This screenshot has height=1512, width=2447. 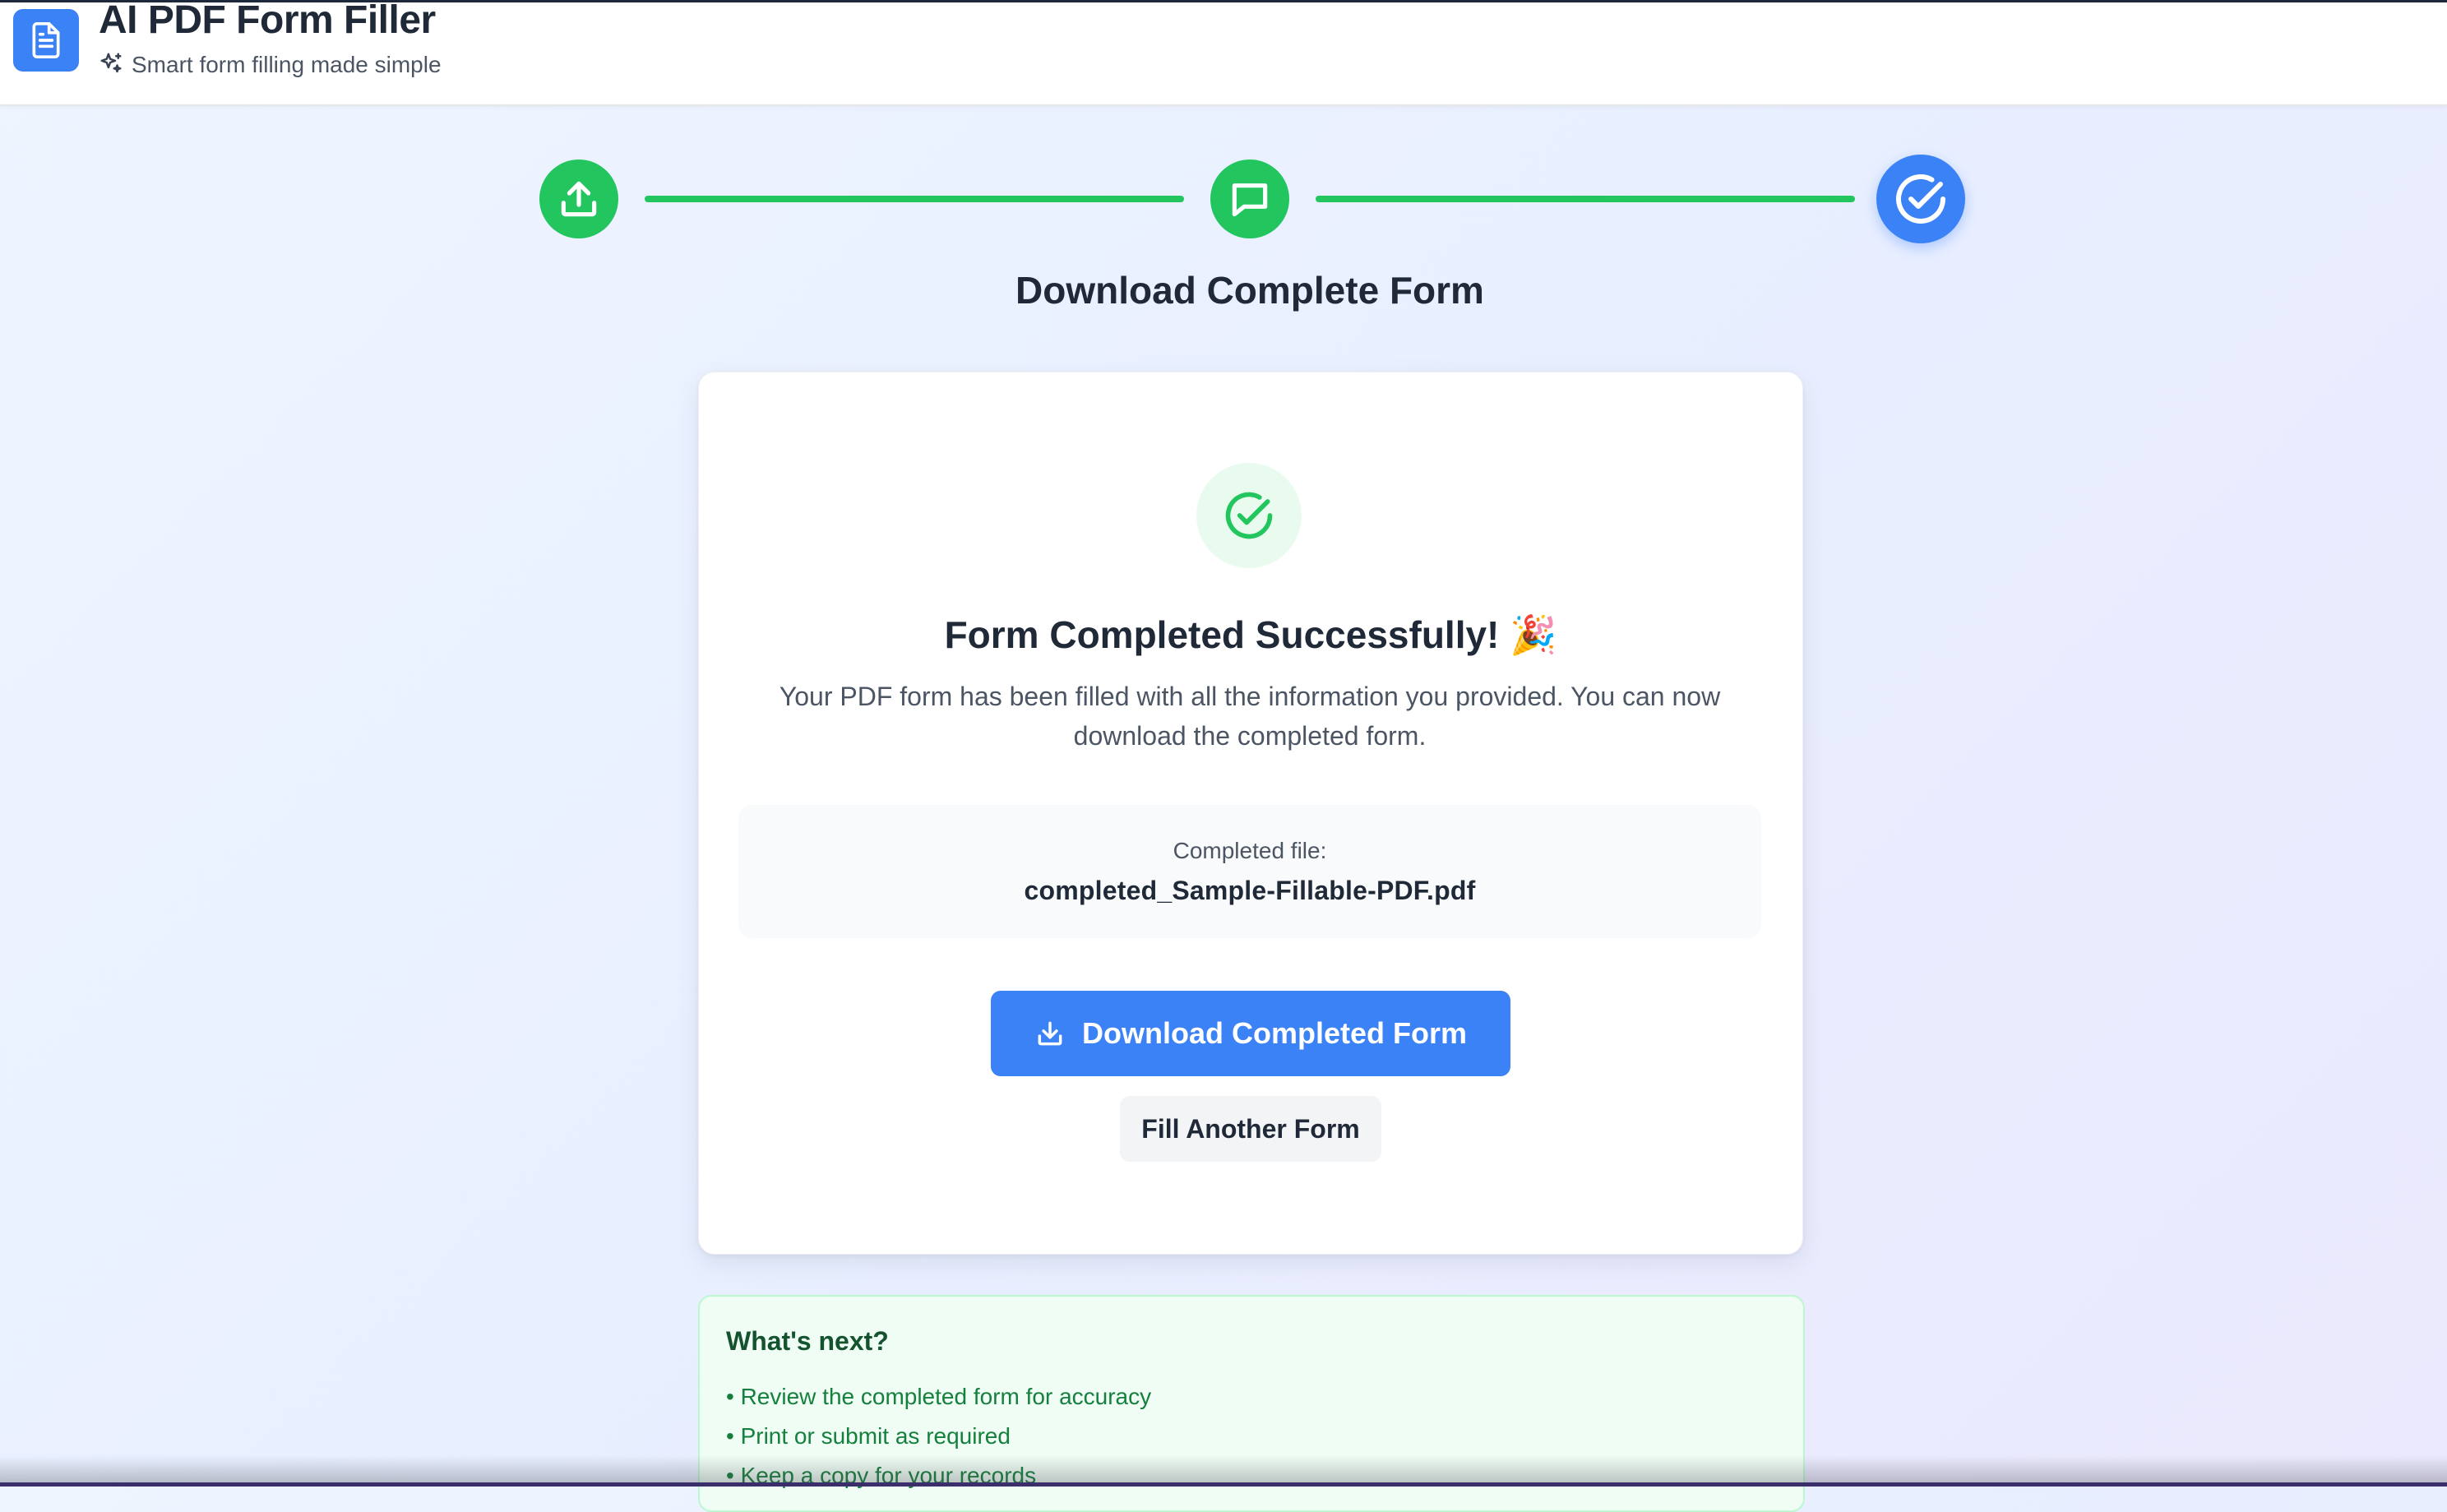 I want to click on download-icon, so click(x=1050, y=1033).